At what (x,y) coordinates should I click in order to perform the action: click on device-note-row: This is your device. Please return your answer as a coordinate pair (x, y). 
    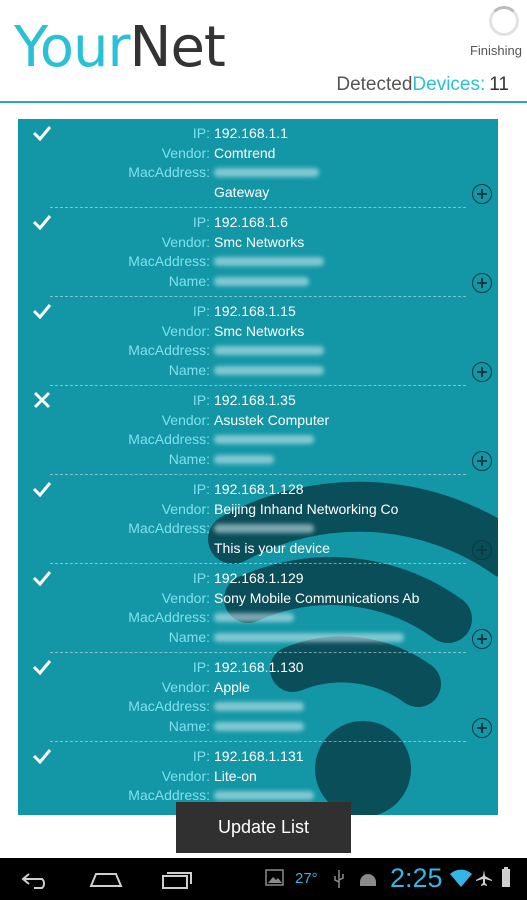
    Looking at the image, I should click on (258, 548).